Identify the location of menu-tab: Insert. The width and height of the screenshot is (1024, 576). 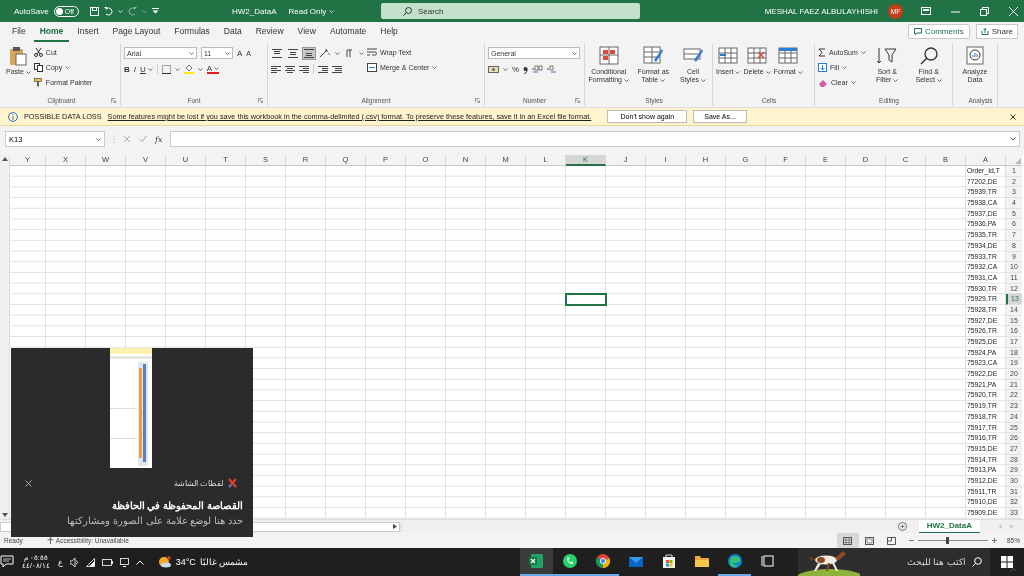
(88, 34).